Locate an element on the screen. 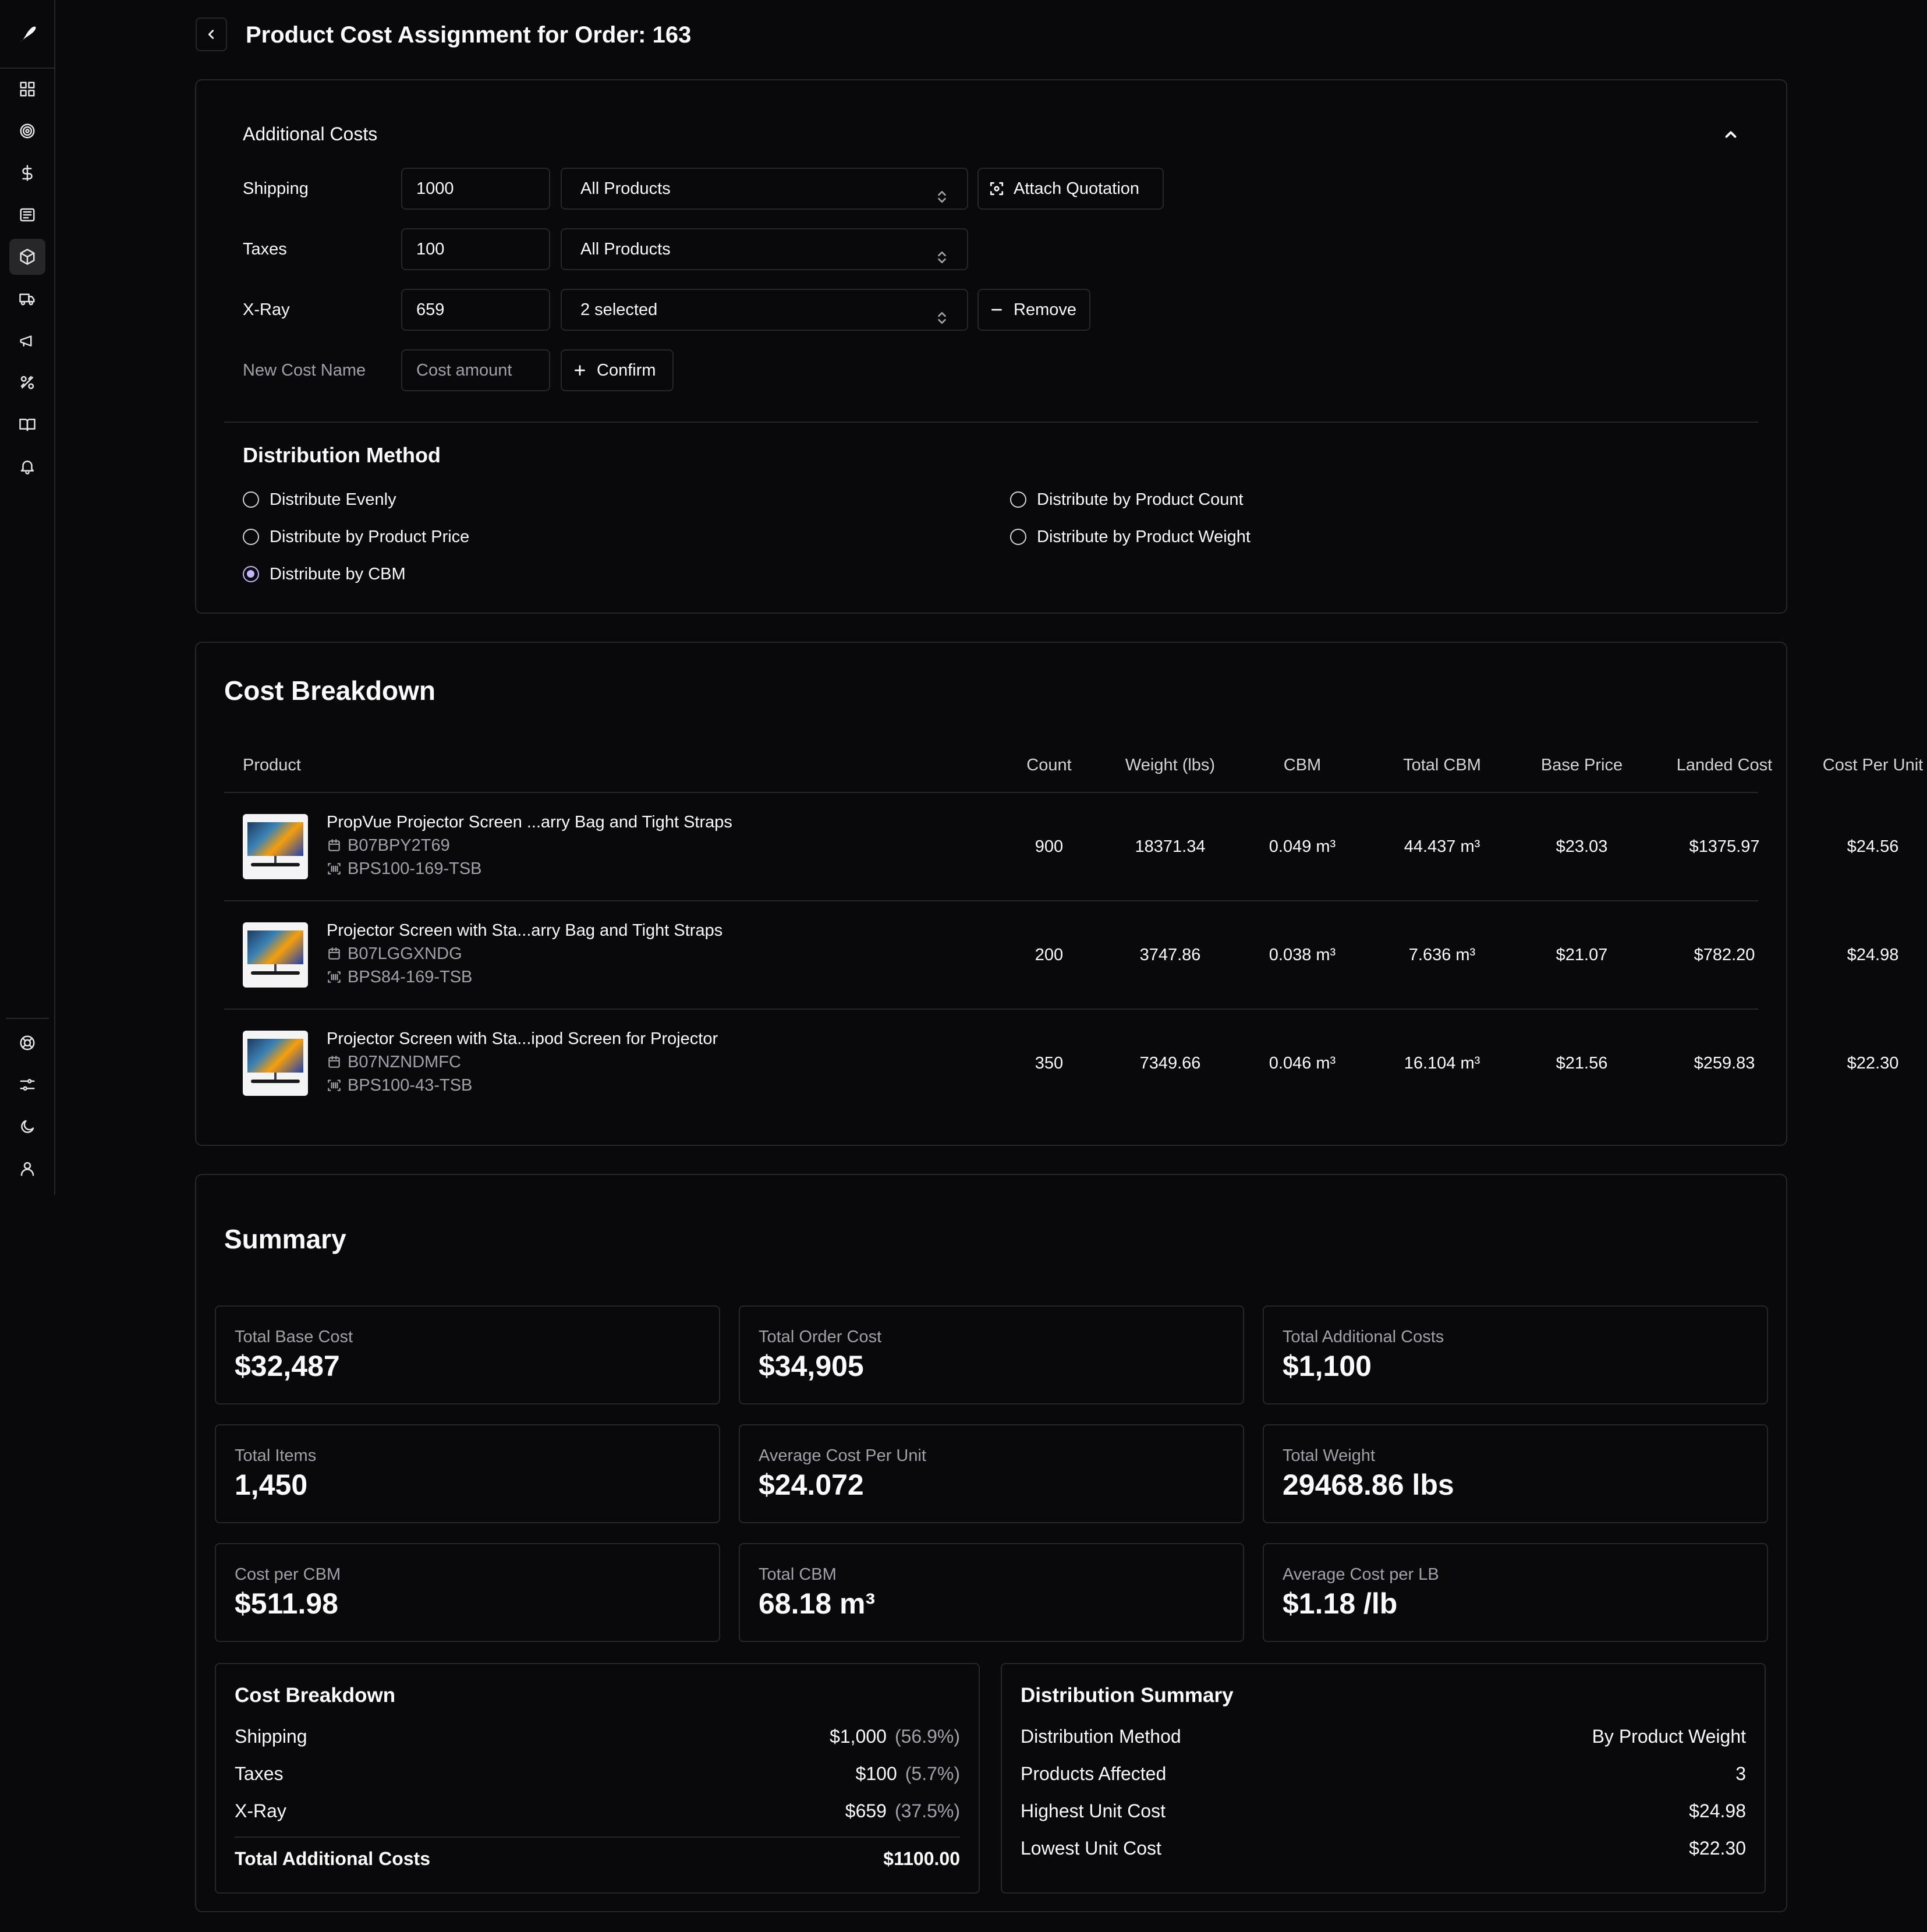 This screenshot has width=1927, height=1932. barcode-icon is located at coordinates (334, 1085).